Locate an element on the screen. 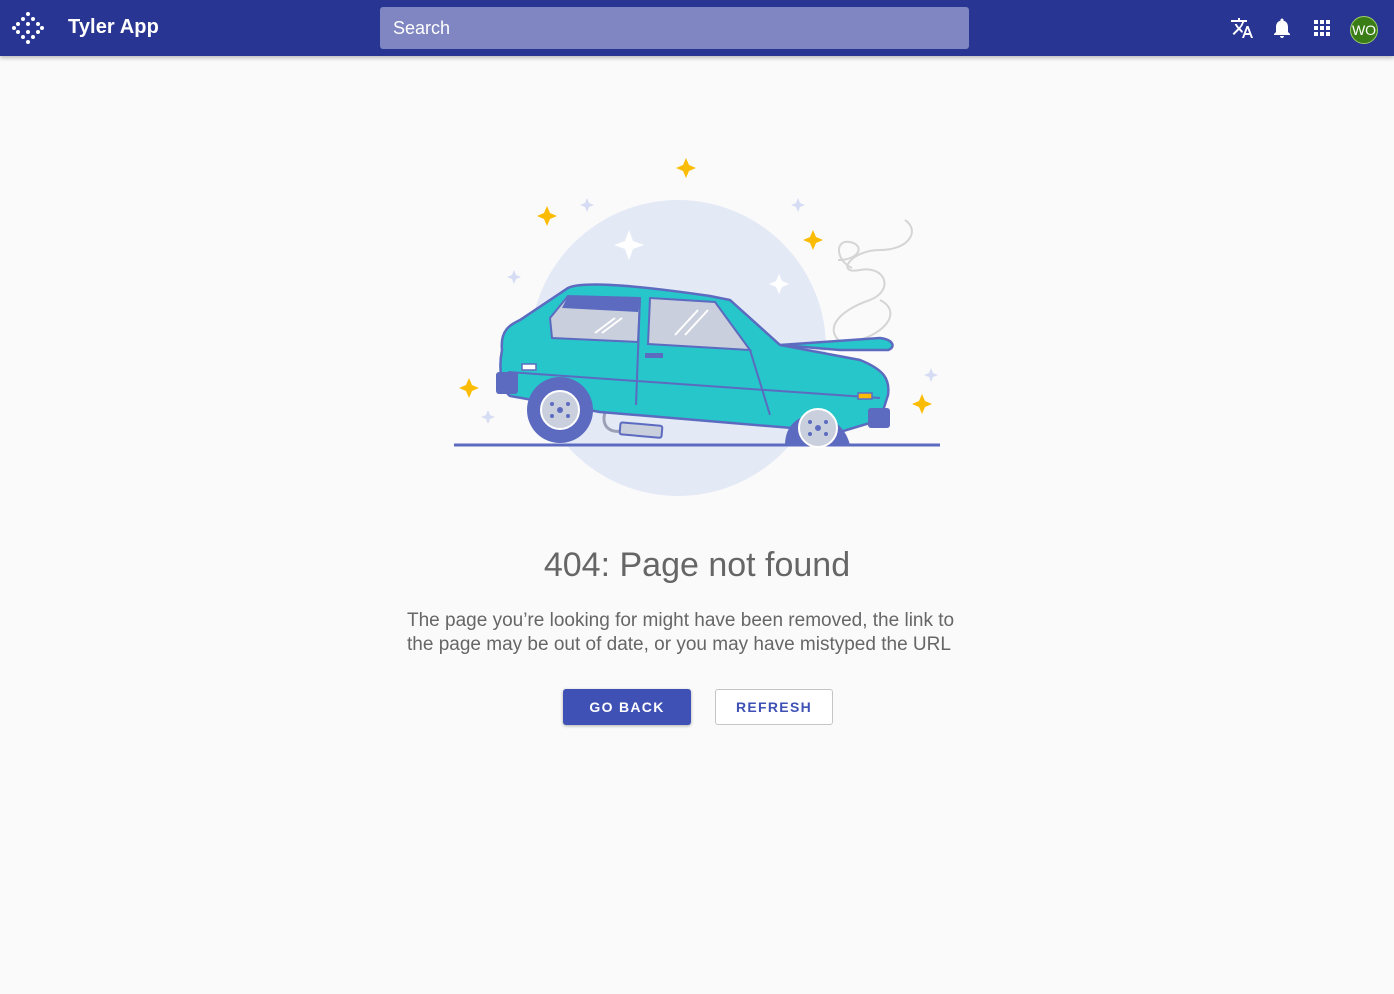  translate-icon is located at coordinates (1242, 28).